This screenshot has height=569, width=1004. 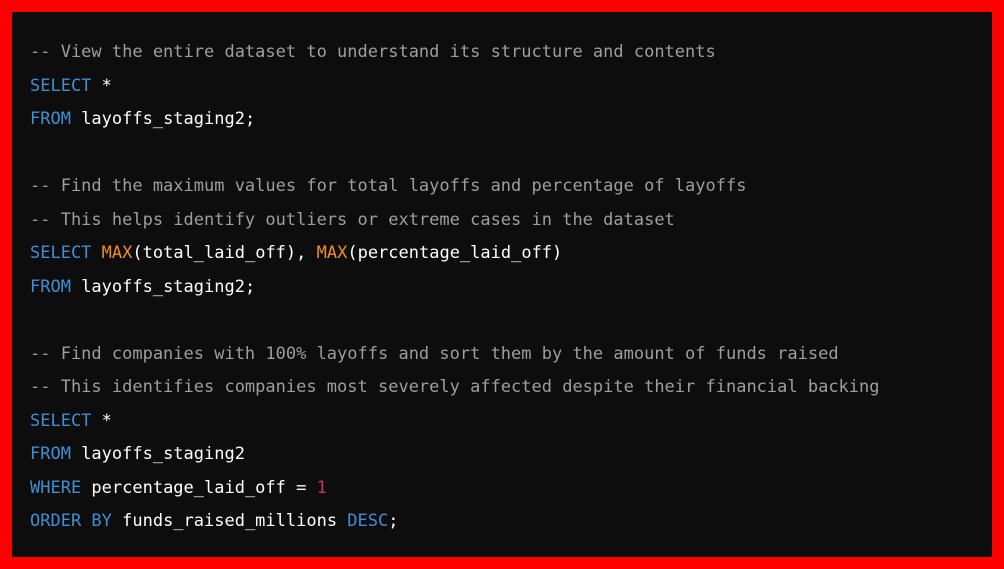 I want to click on code-line-8: FROM layoffs_staging2;, so click(x=455, y=288).